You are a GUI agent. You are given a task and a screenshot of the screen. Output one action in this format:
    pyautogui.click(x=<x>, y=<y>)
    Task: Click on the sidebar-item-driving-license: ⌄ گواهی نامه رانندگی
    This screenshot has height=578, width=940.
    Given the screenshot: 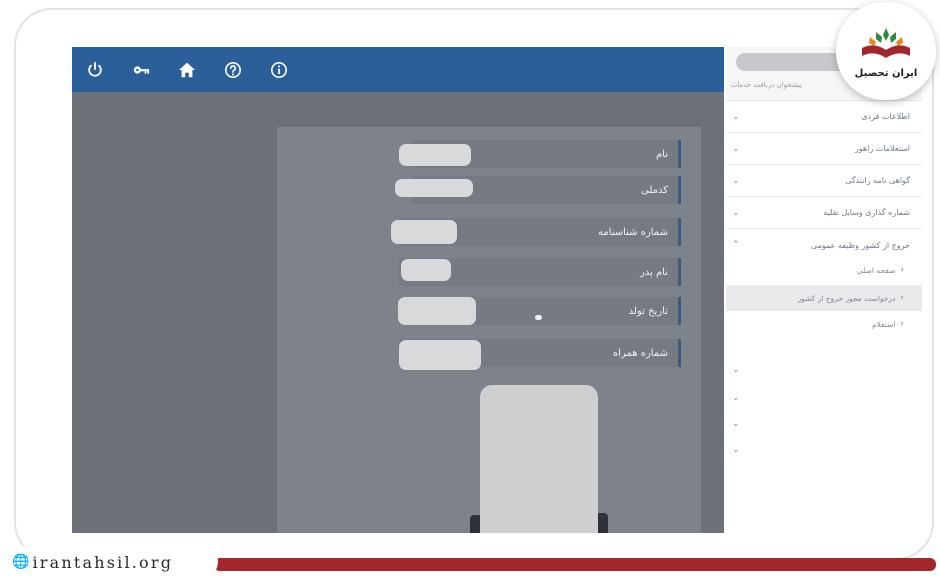 What is the action you would take?
    pyautogui.click(x=824, y=181)
    